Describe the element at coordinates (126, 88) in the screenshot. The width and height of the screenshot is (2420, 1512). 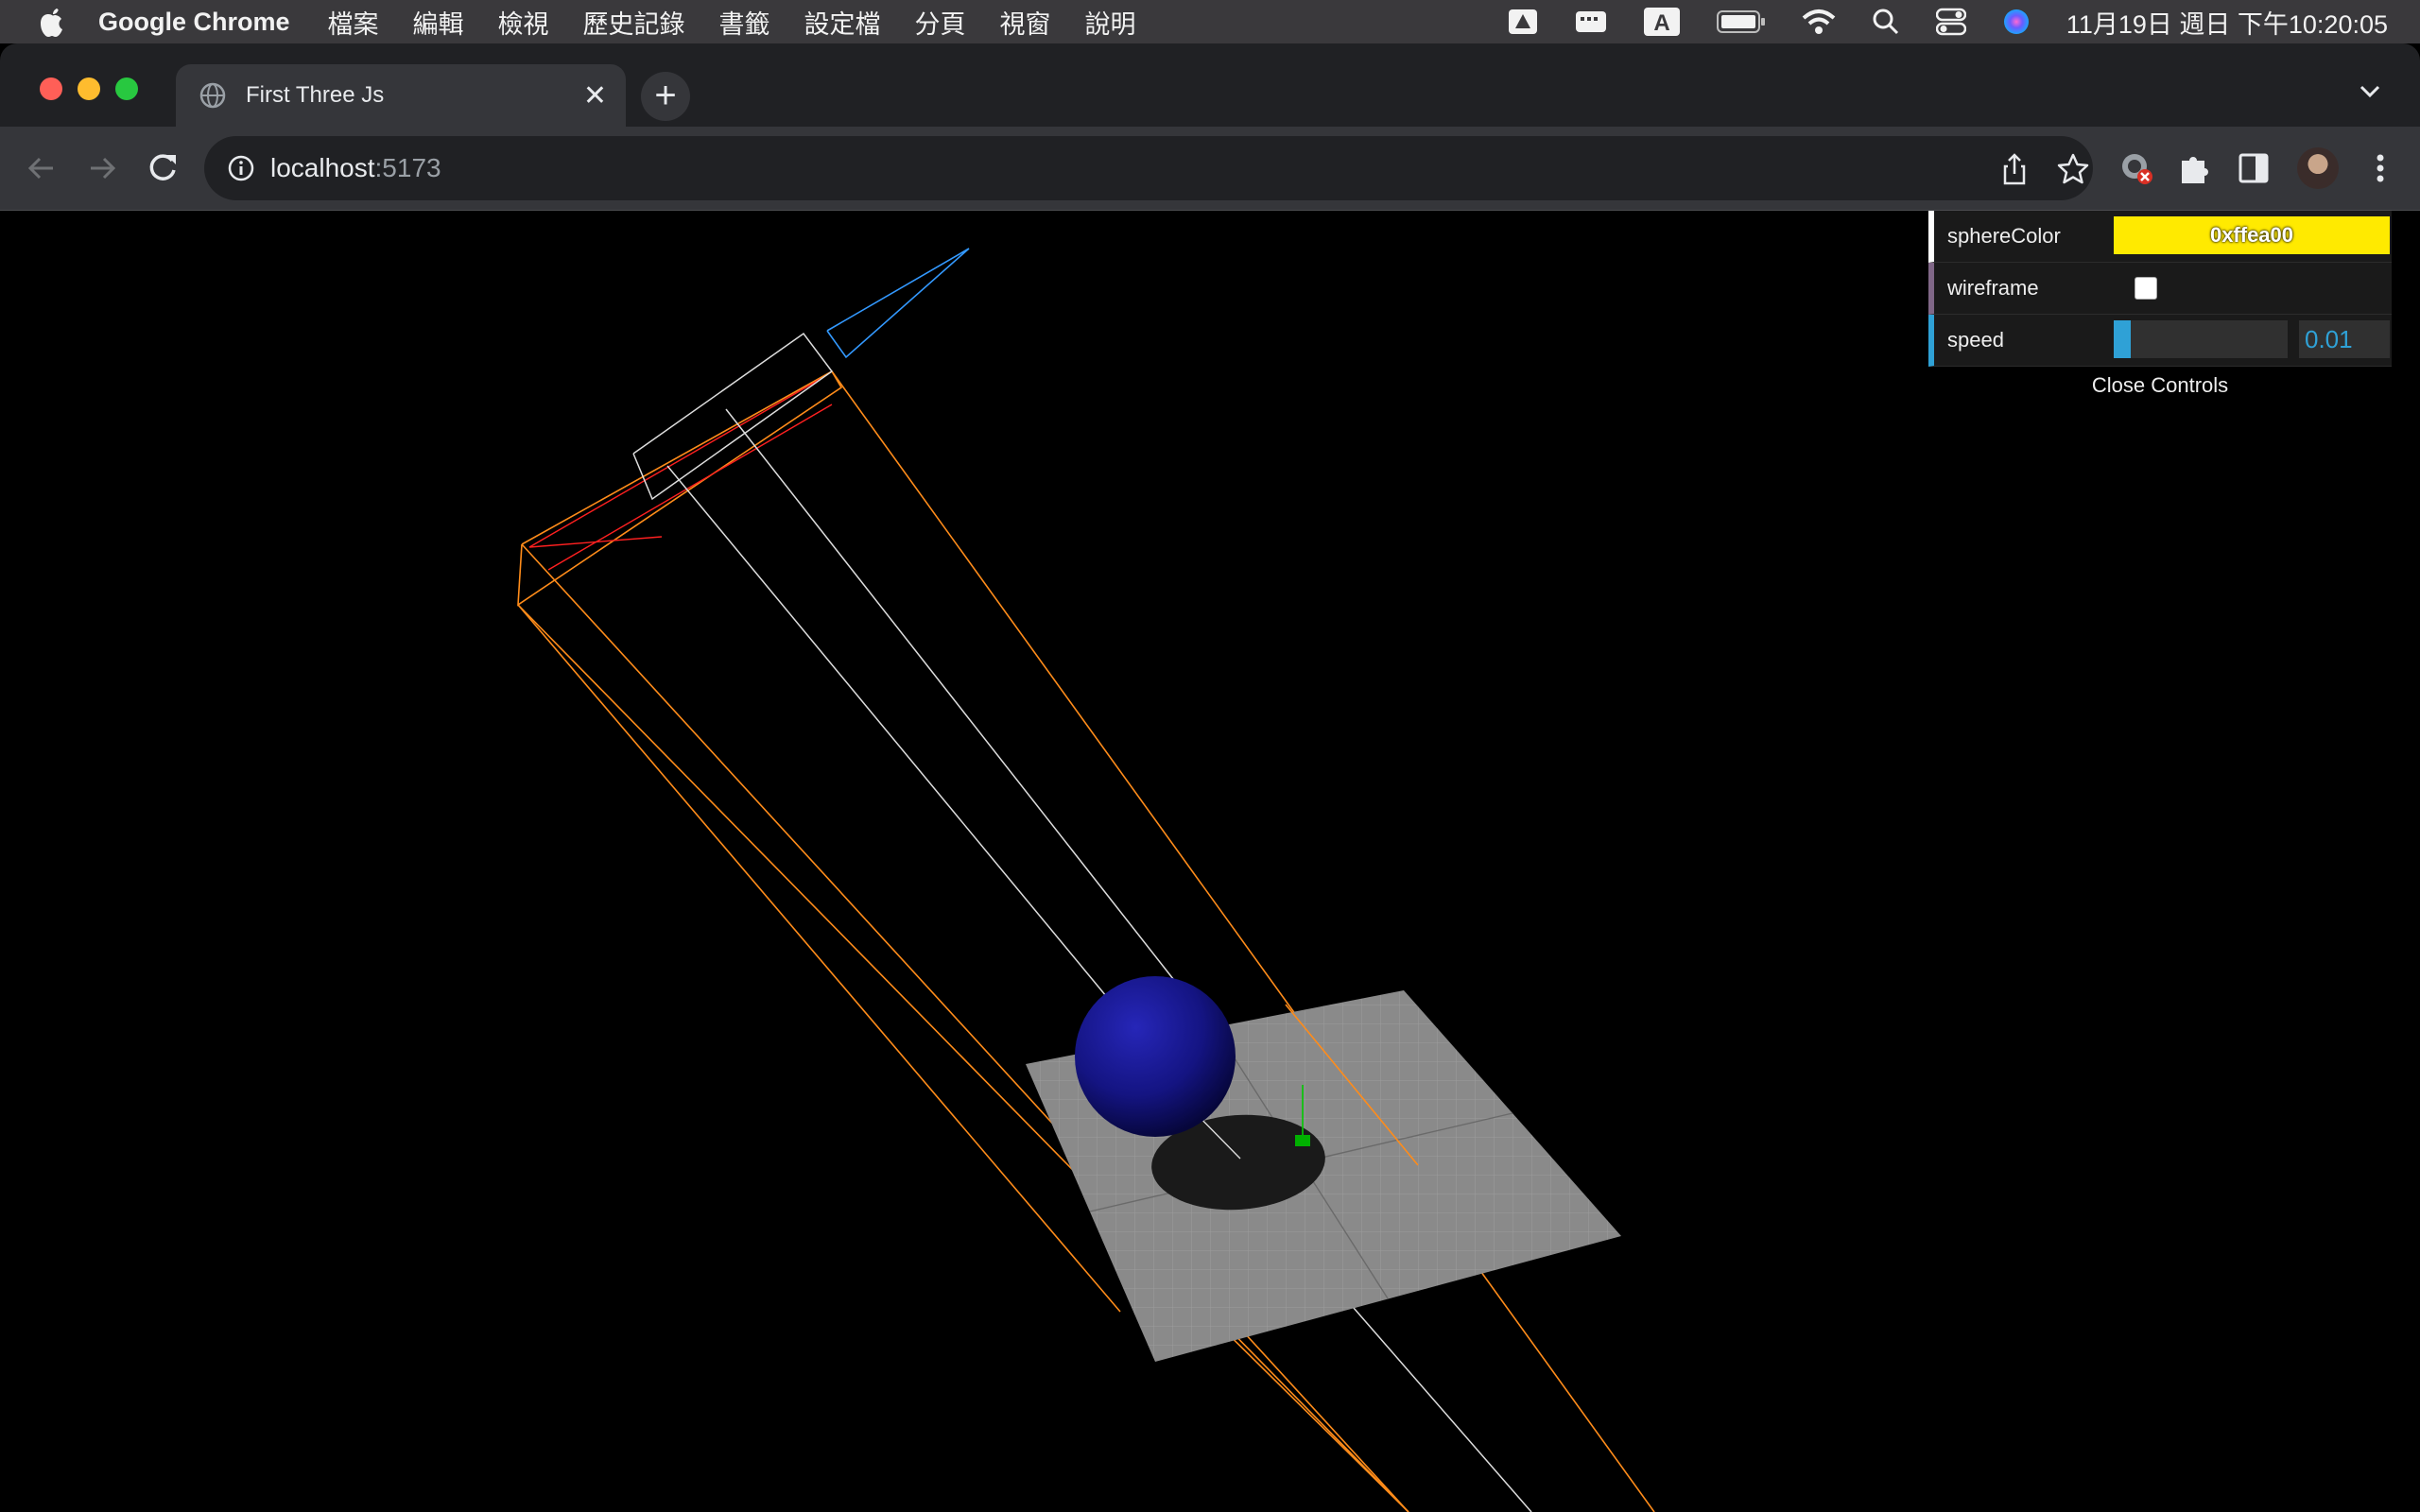
I see `window-zoom-button` at that location.